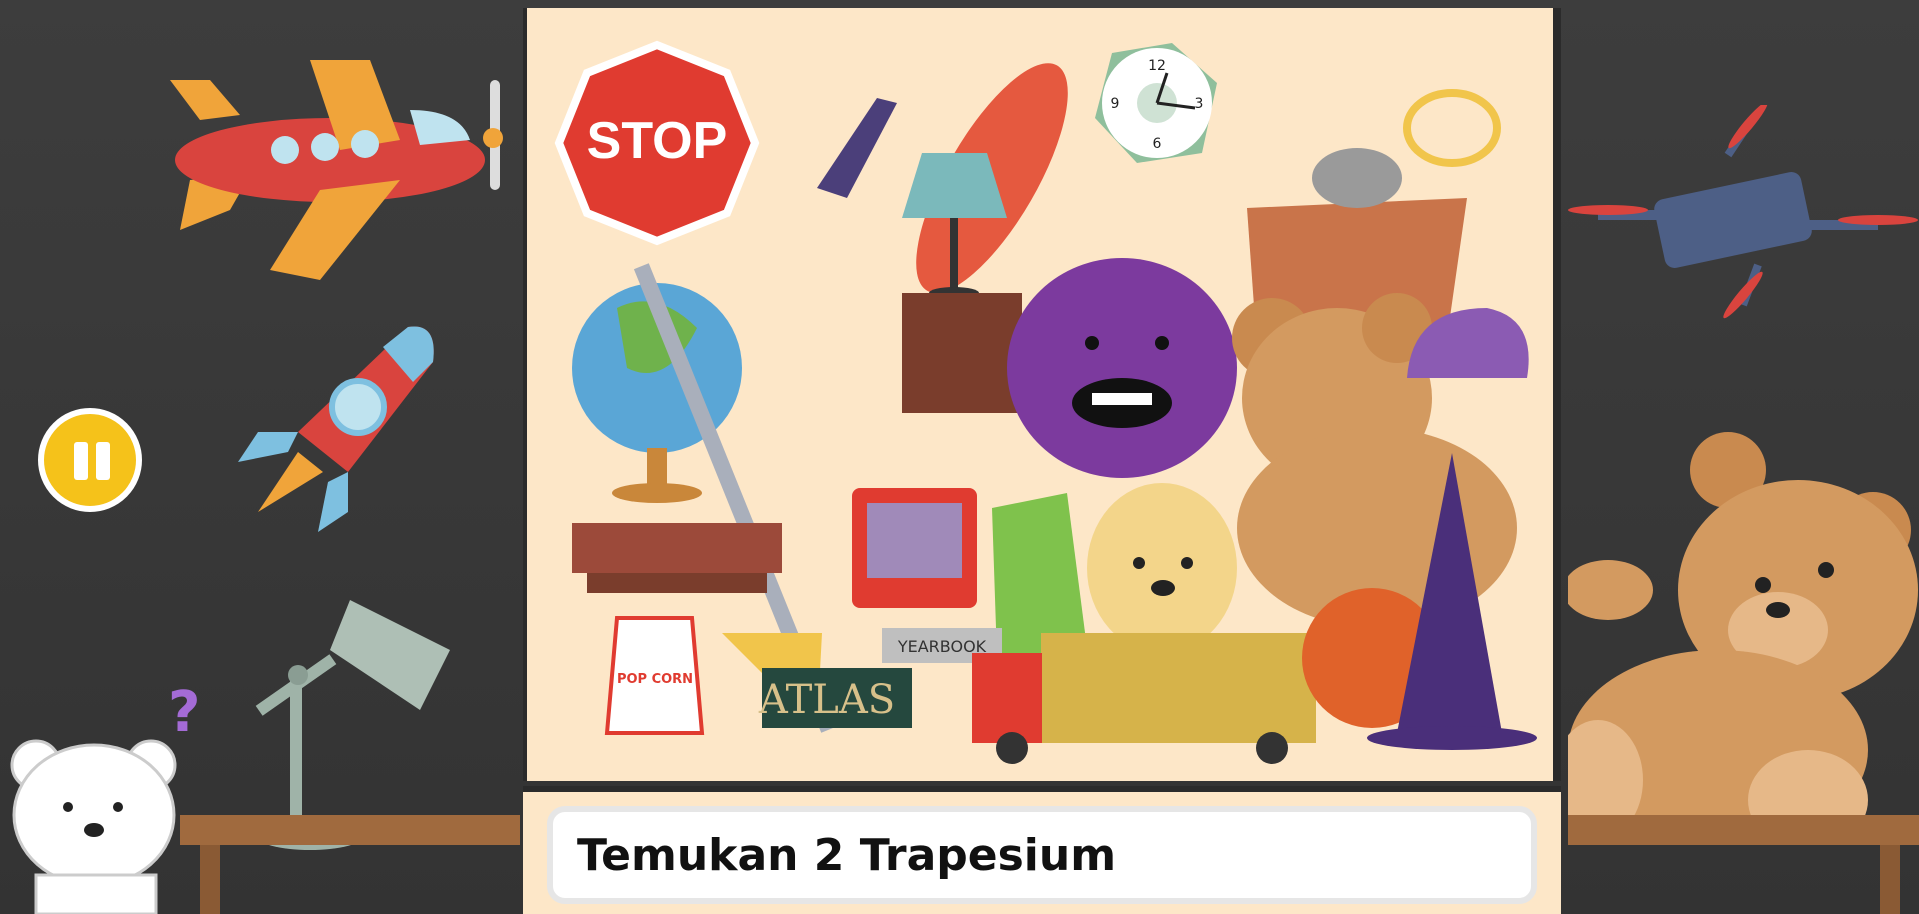  I want to click on cat-icon, so click(1357, 178).